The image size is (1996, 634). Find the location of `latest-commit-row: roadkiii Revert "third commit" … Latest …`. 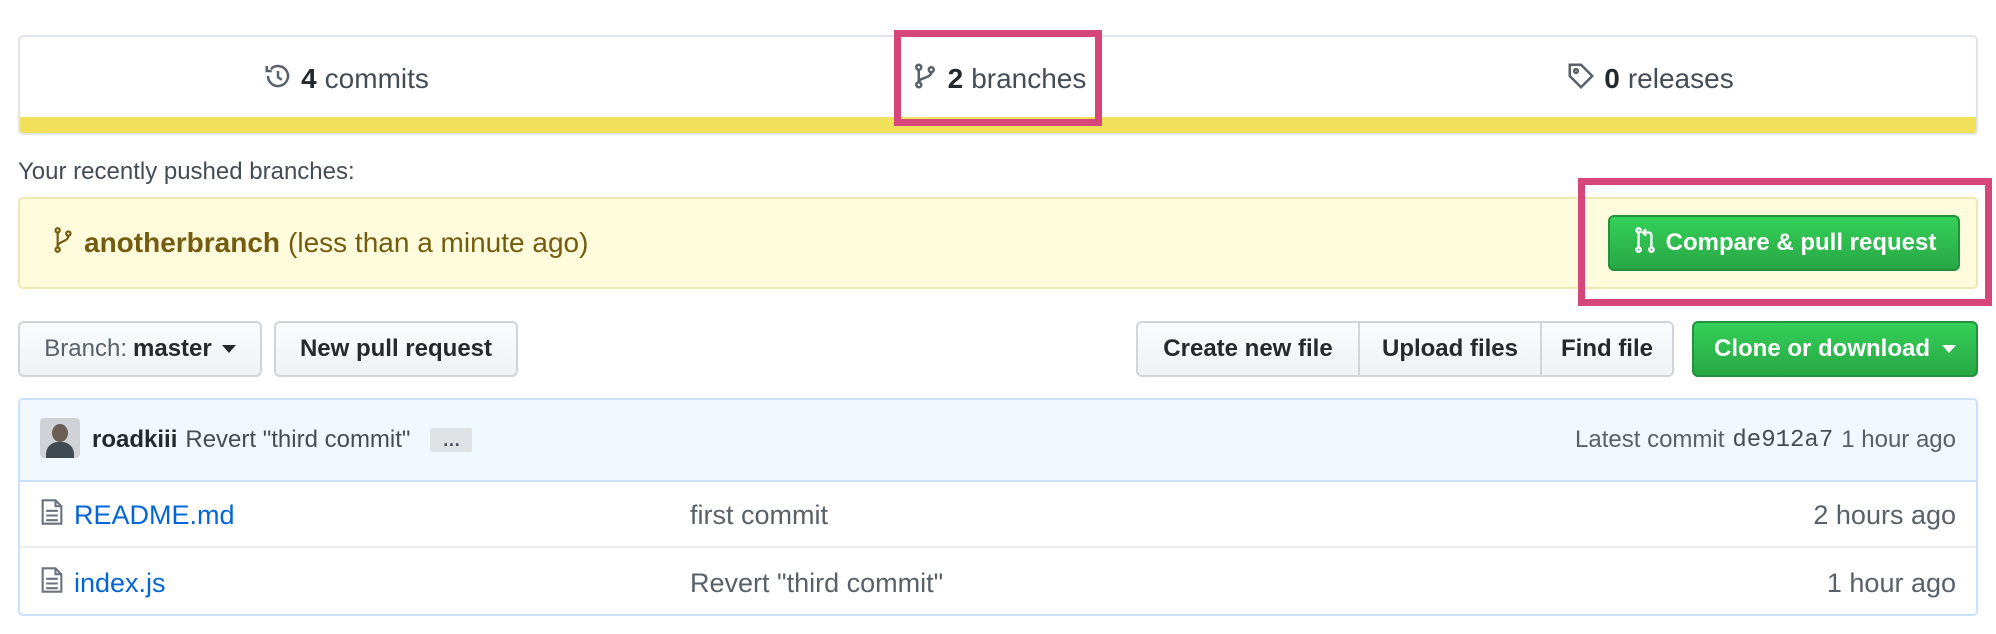

latest-commit-row: roadkiii Revert "third commit" … Latest … is located at coordinates (998, 441).